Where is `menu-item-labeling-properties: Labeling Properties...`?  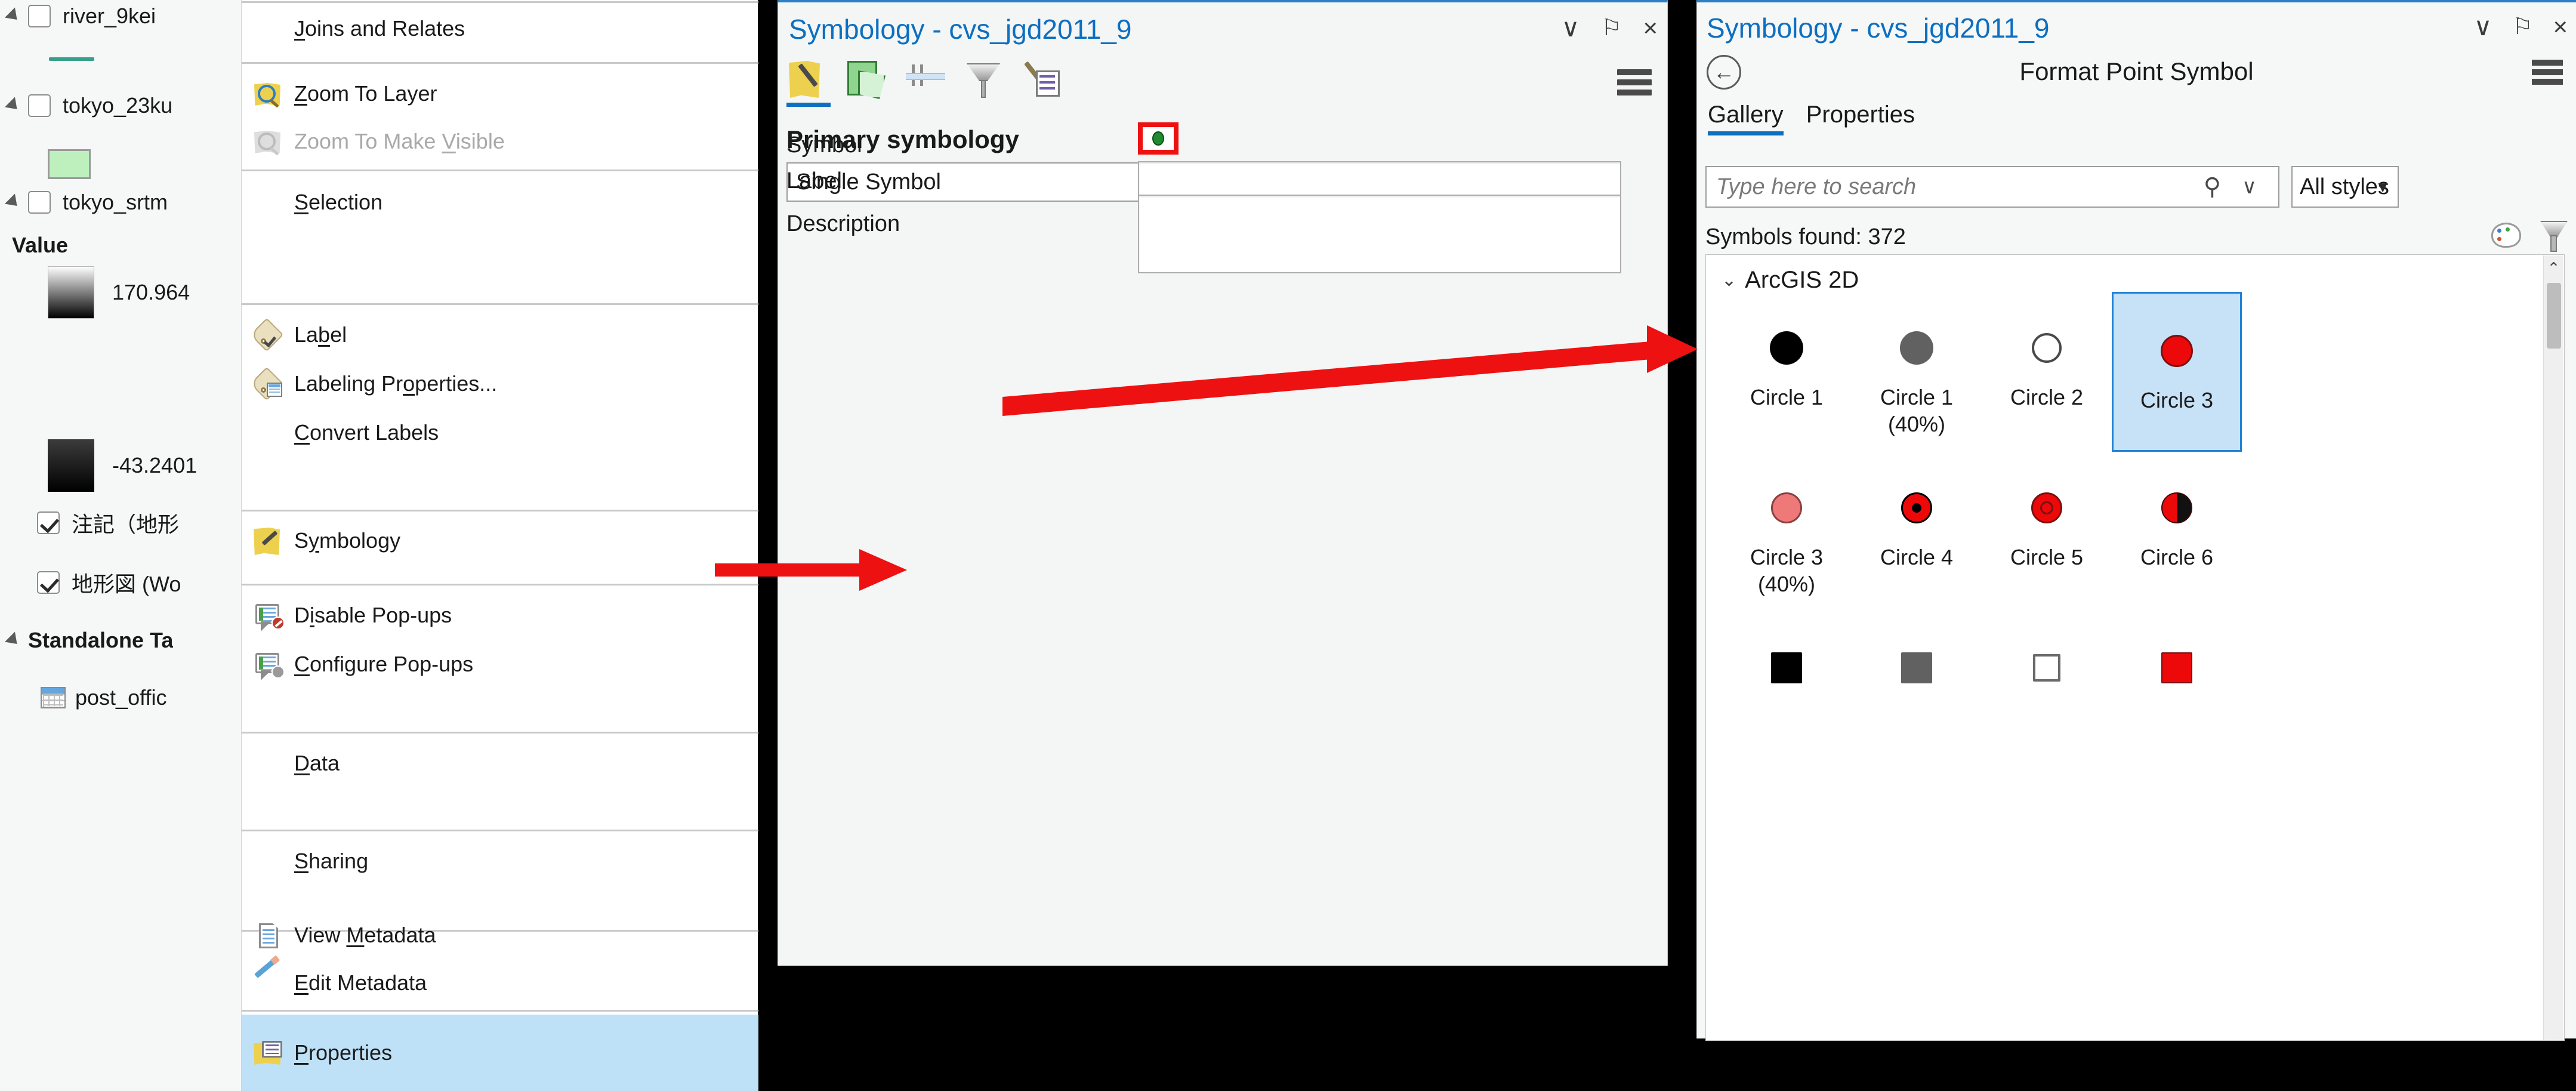
menu-item-labeling-properties: Labeling Properties... is located at coordinates (500, 383).